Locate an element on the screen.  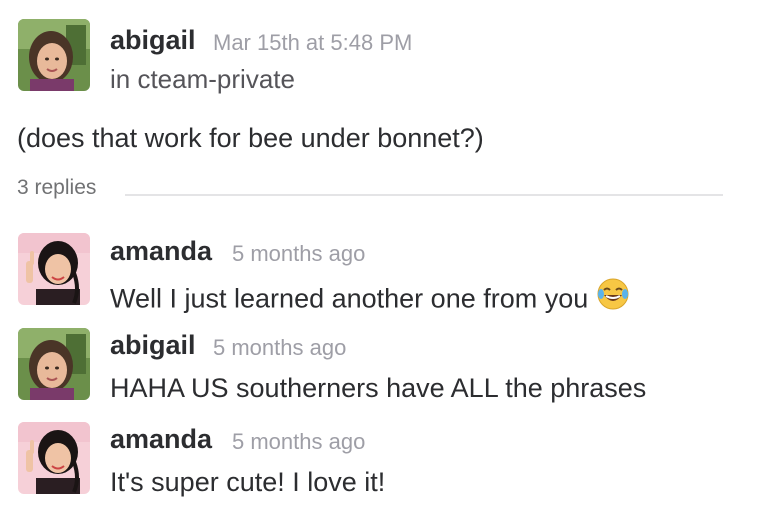
parent-message-text: (does that work for bee under bonnet?) is located at coordinates (250, 138).